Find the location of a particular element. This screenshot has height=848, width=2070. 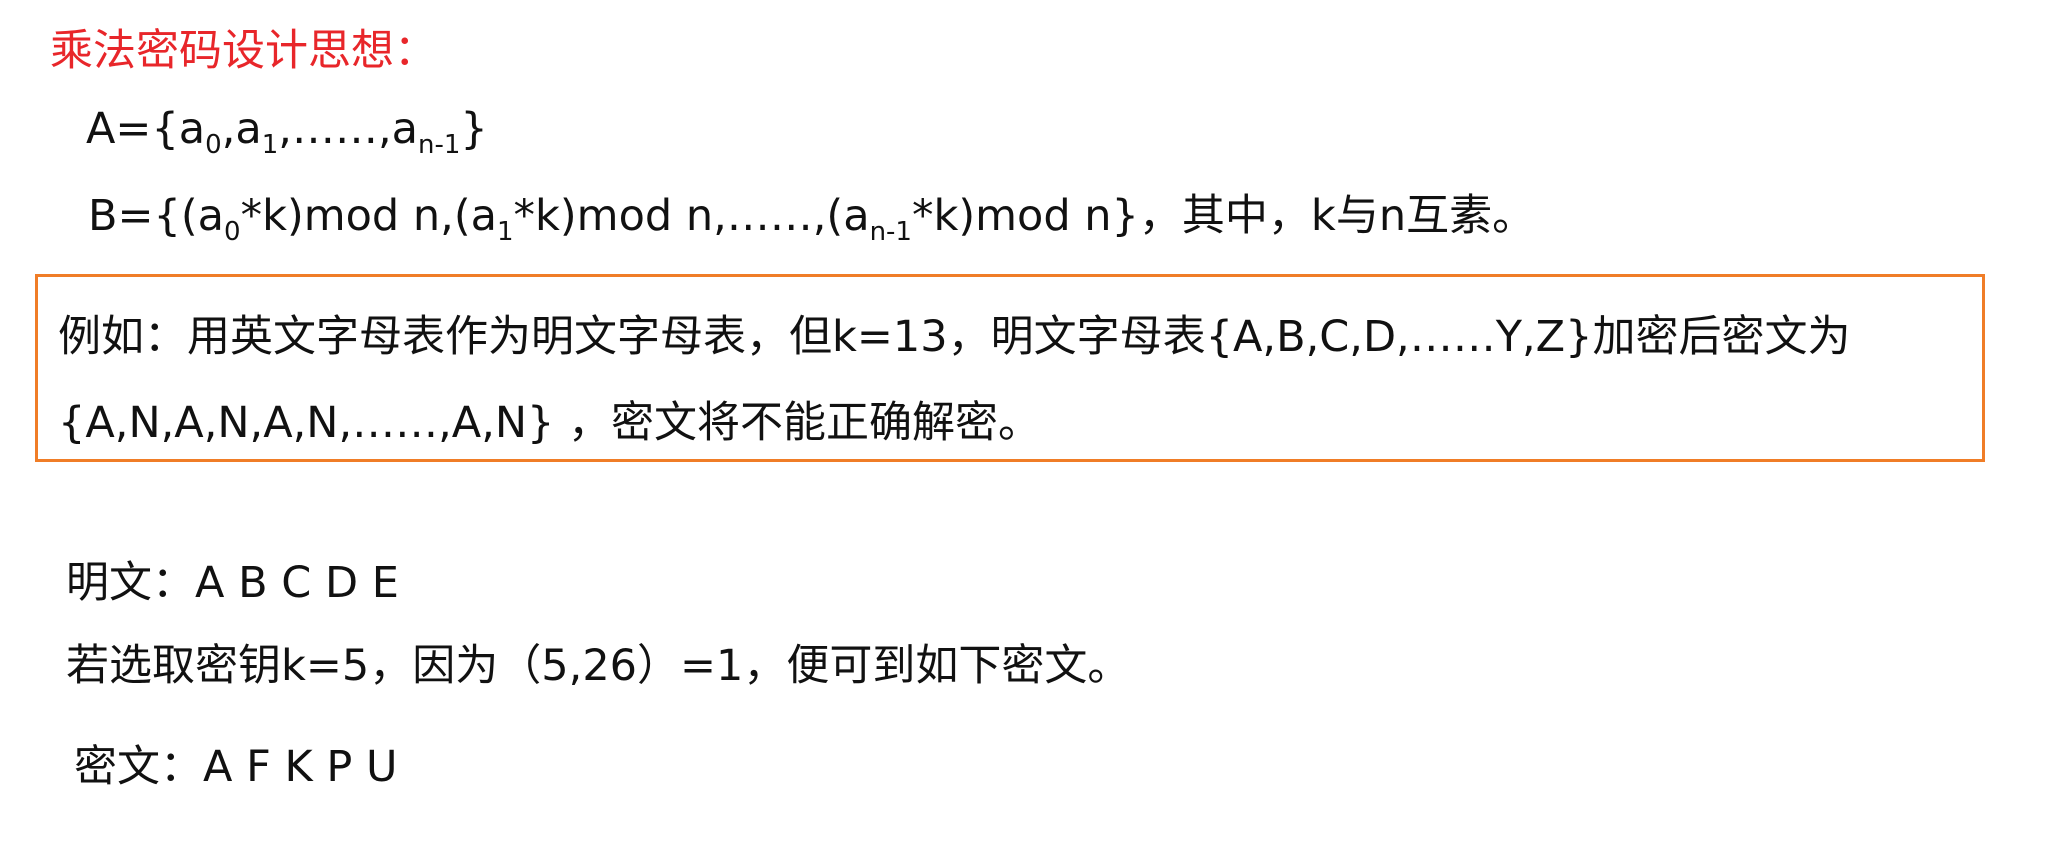

set-a-part: } is located at coordinates (474, 129).